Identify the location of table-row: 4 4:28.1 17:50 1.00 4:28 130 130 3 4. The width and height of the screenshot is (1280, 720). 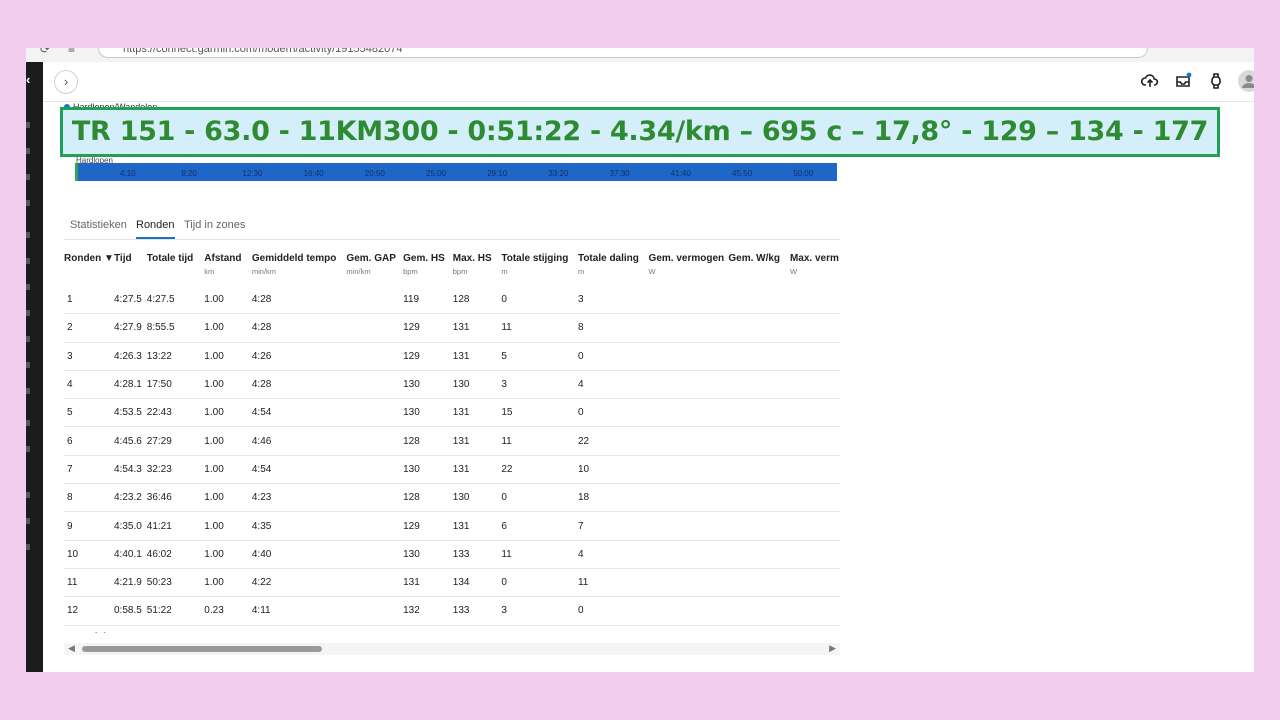
(452, 385).